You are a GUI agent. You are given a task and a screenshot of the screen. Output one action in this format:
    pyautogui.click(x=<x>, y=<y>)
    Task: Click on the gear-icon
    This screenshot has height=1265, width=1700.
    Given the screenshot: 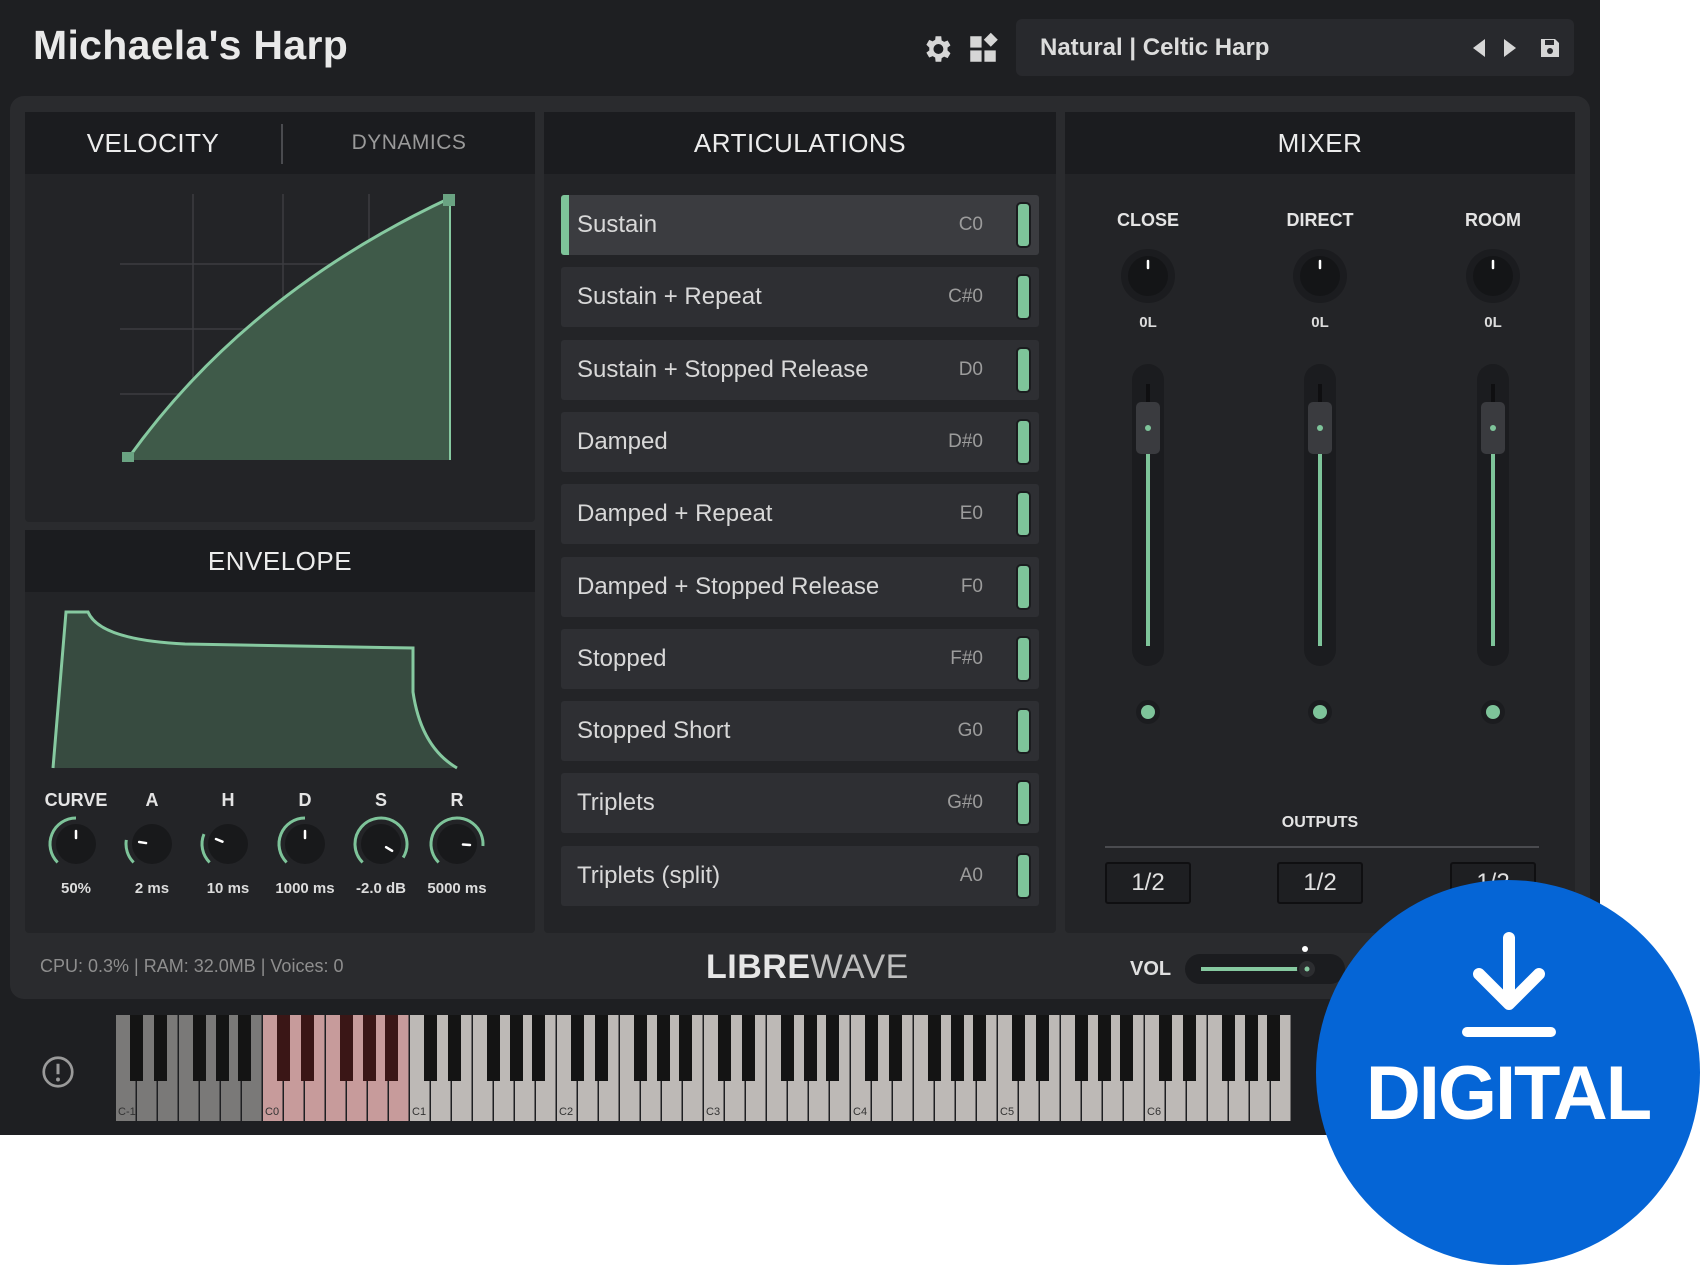 What is the action you would take?
    pyautogui.click(x=937, y=49)
    